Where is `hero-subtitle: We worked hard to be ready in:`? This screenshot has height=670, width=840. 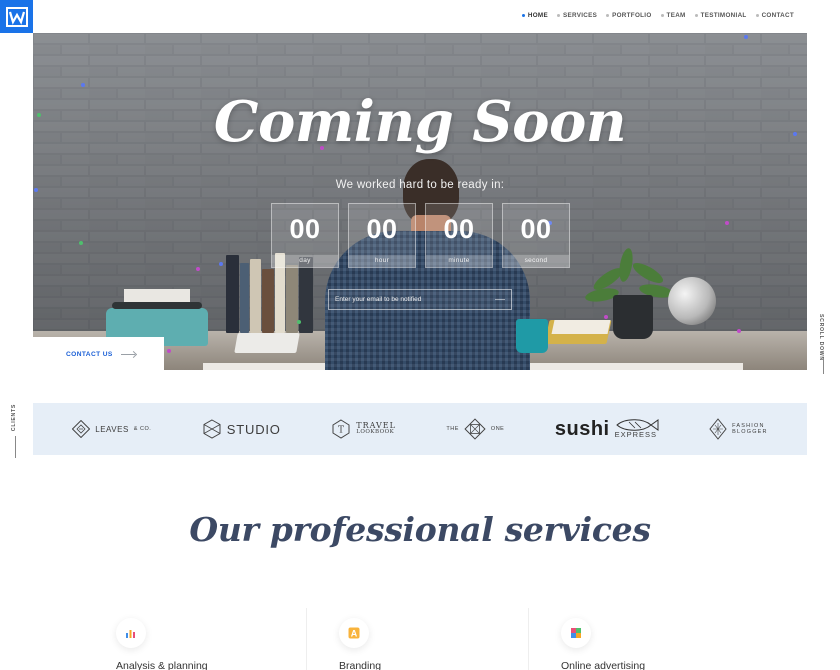
hero-subtitle: We worked hard to be ready in: is located at coordinates (420, 185).